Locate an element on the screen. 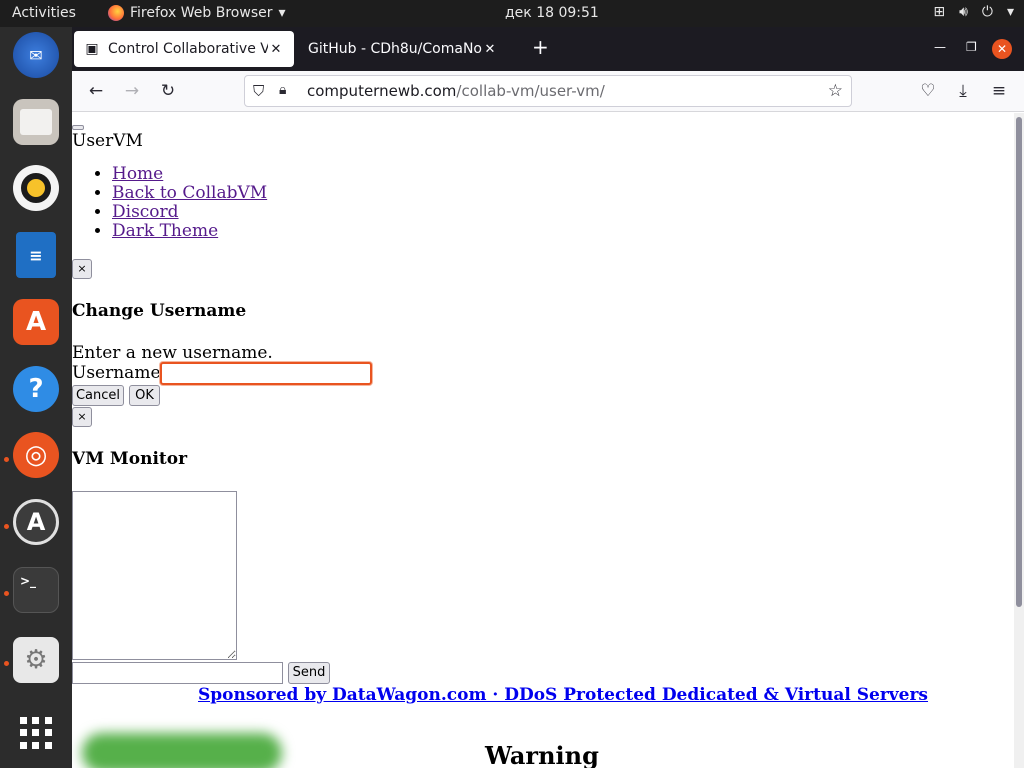 Image resolution: width=1024 pixels, height=768 pixels. scrollbar-thumb is located at coordinates (1019, 362).